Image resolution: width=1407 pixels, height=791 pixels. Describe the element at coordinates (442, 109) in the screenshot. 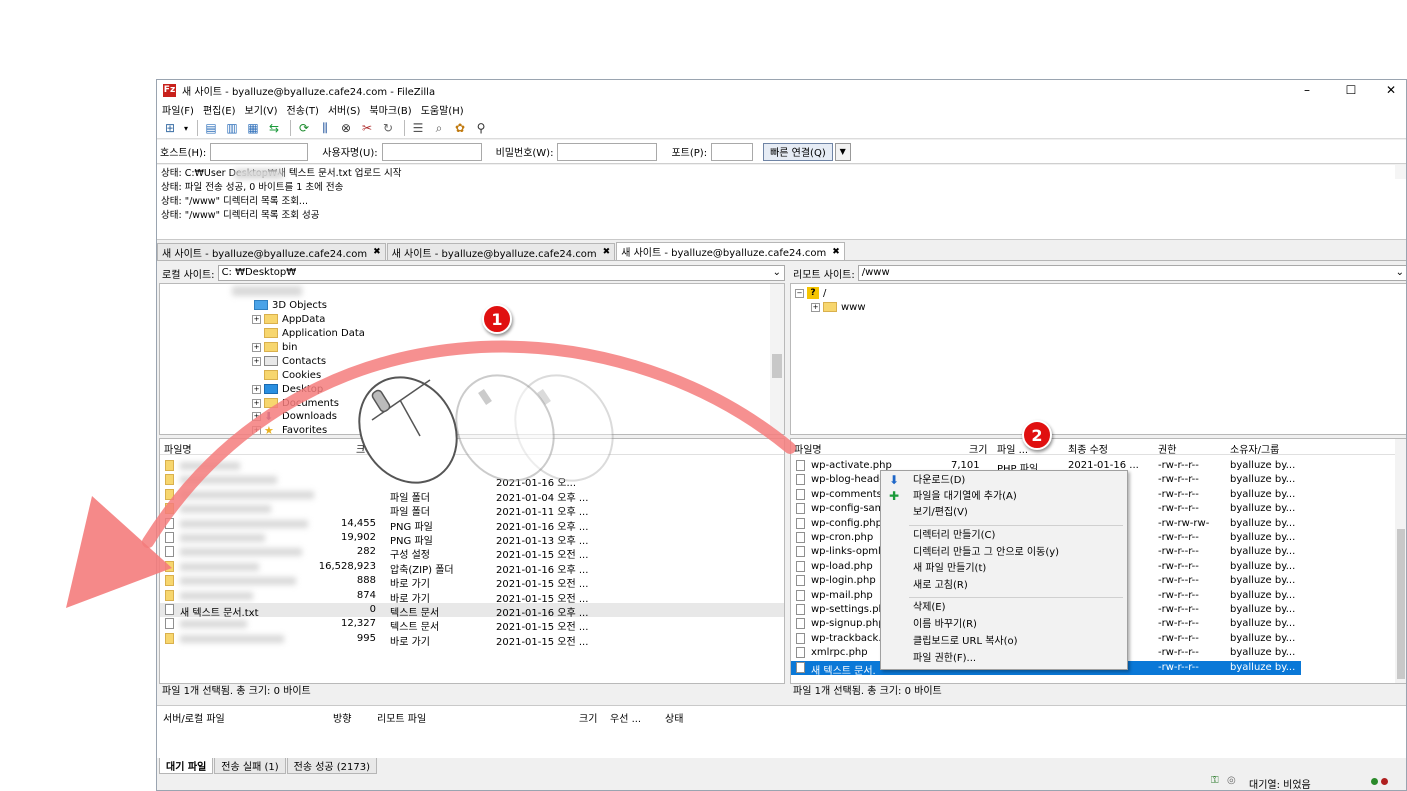

I see `menu-help: 도움말(H)` at that location.